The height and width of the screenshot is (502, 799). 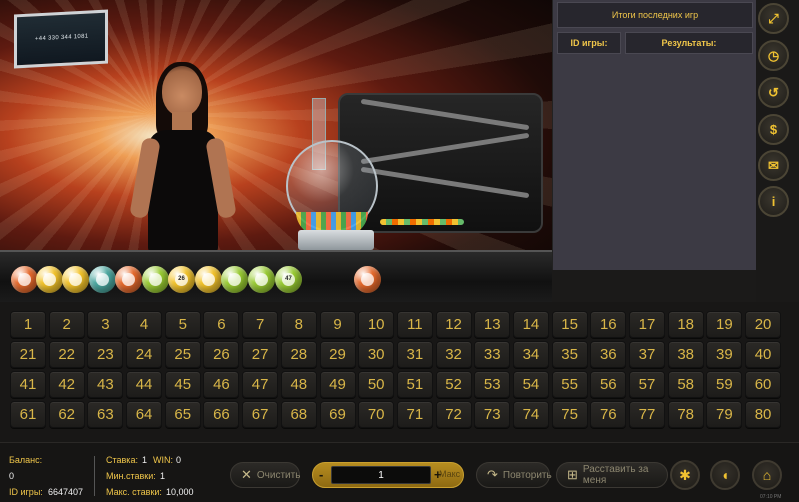 What do you see at coordinates (221, 414) in the screenshot?
I see `number-cell: 66` at bounding box center [221, 414].